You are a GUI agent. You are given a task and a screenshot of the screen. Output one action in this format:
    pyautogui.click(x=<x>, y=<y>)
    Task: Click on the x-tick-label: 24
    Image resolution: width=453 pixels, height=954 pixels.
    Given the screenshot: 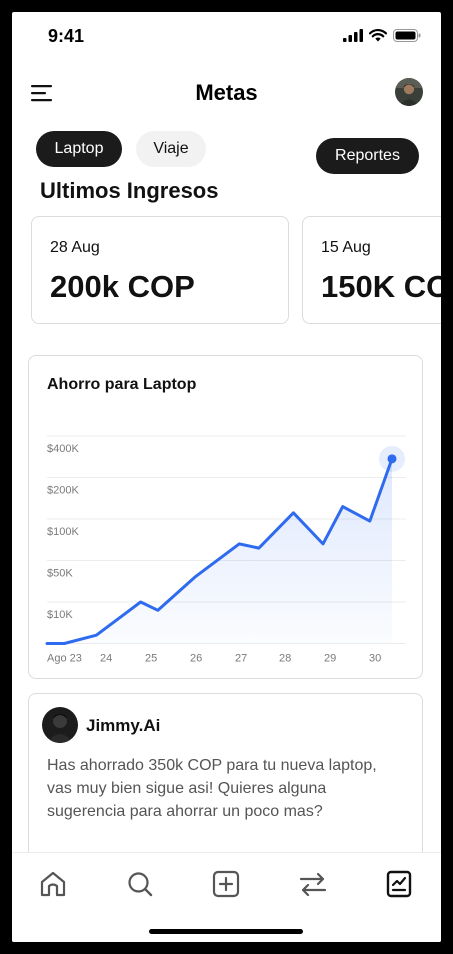 What is the action you would take?
    pyautogui.click(x=106, y=659)
    